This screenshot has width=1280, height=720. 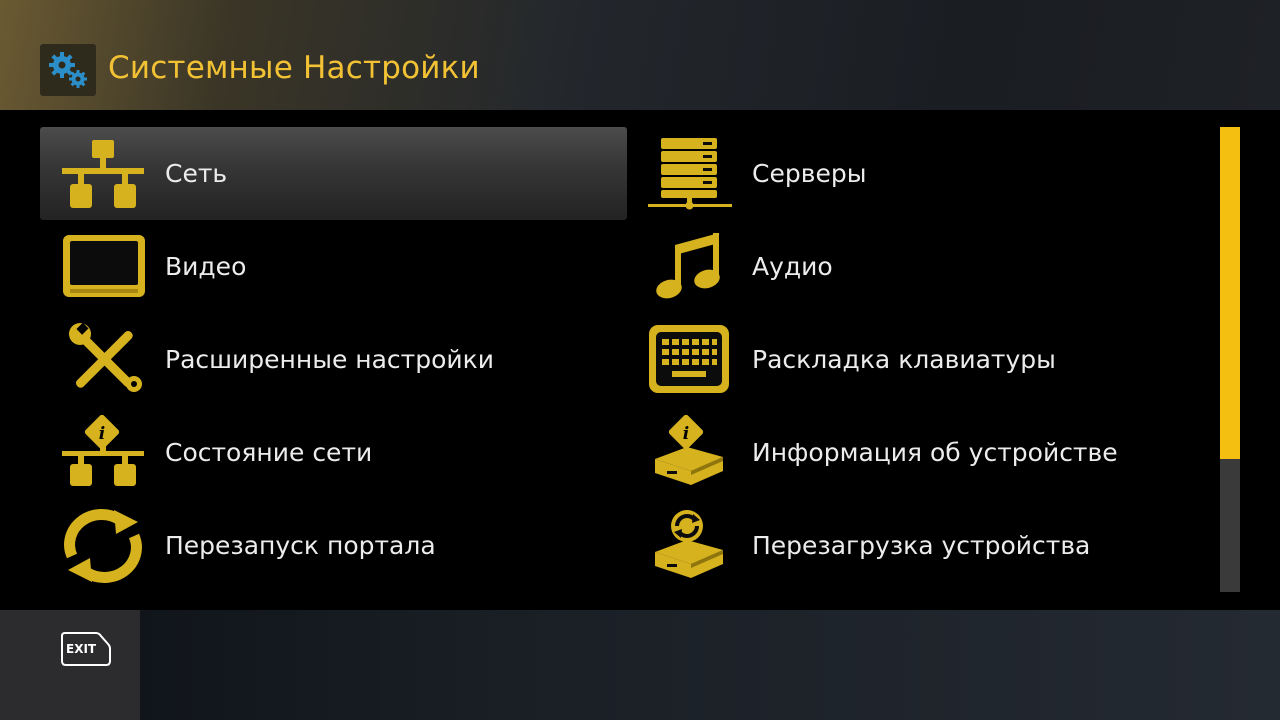 What do you see at coordinates (792, 266) in the screenshot?
I see `menu-item-label: Аудио` at bounding box center [792, 266].